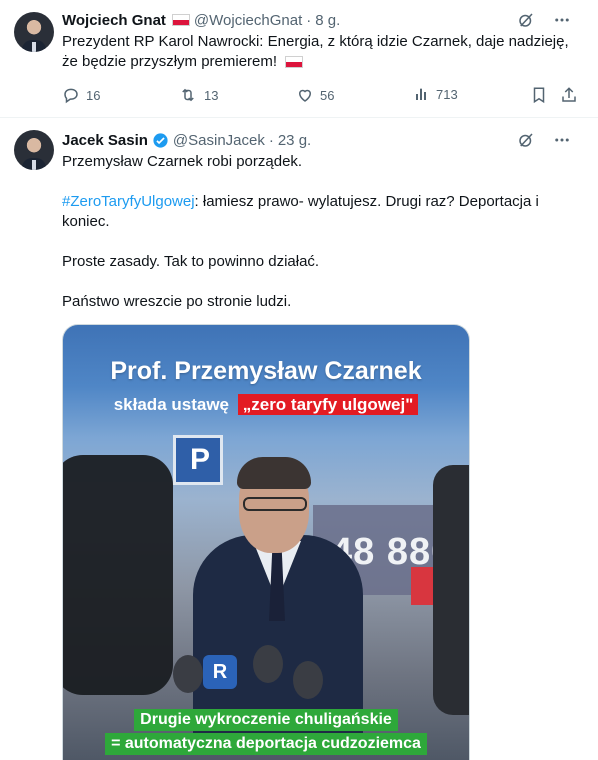 The width and height of the screenshot is (598, 760). Describe the element at coordinates (128, 201) in the screenshot. I see `hashtag-link: #ZeroTaryfyUlgowej` at that location.